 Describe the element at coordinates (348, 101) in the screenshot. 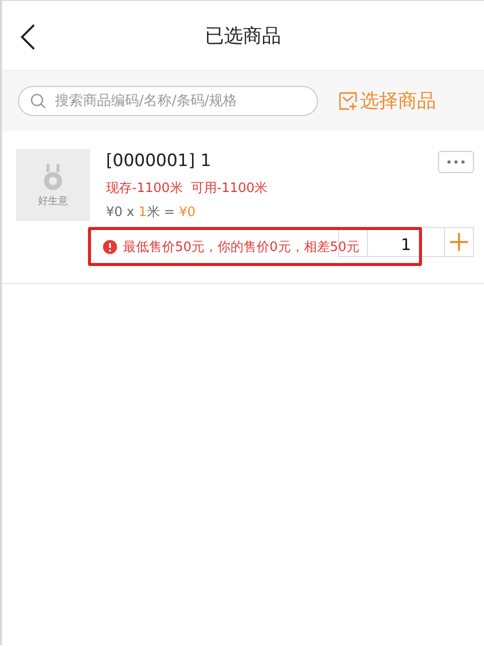

I see `add-tag-icon` at that location.